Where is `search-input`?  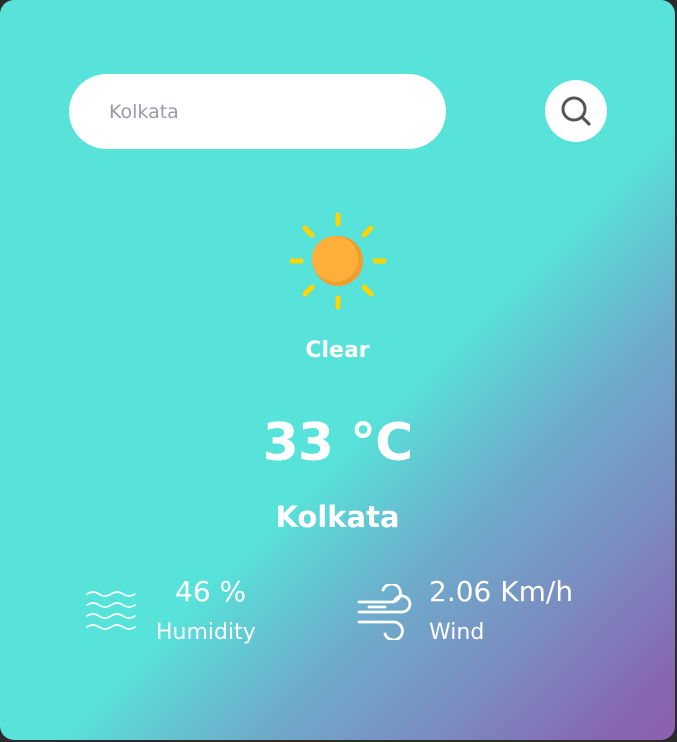
search-input is located at coordinates (259, 111).